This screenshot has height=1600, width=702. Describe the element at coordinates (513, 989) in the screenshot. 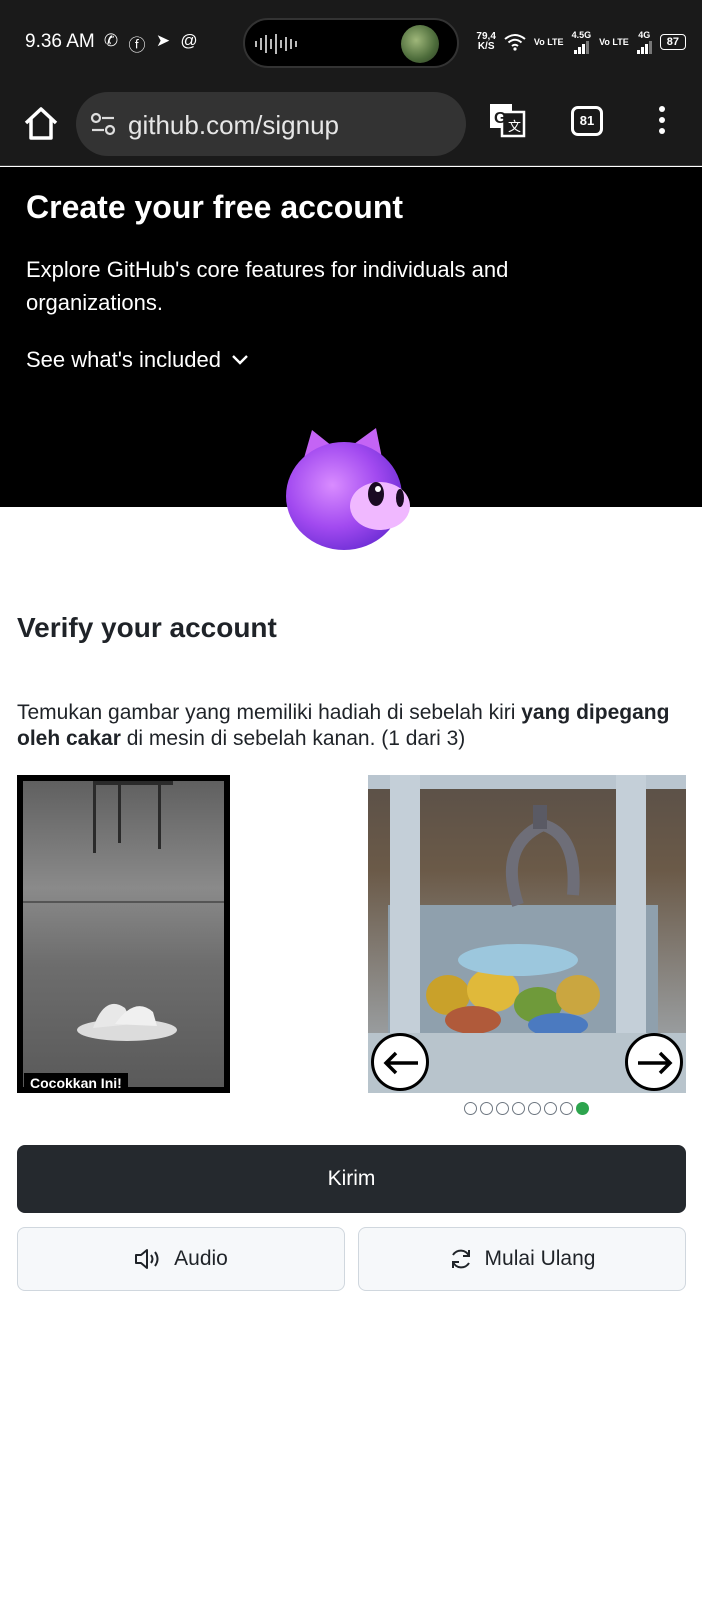

I see `toys-pile` at that location.